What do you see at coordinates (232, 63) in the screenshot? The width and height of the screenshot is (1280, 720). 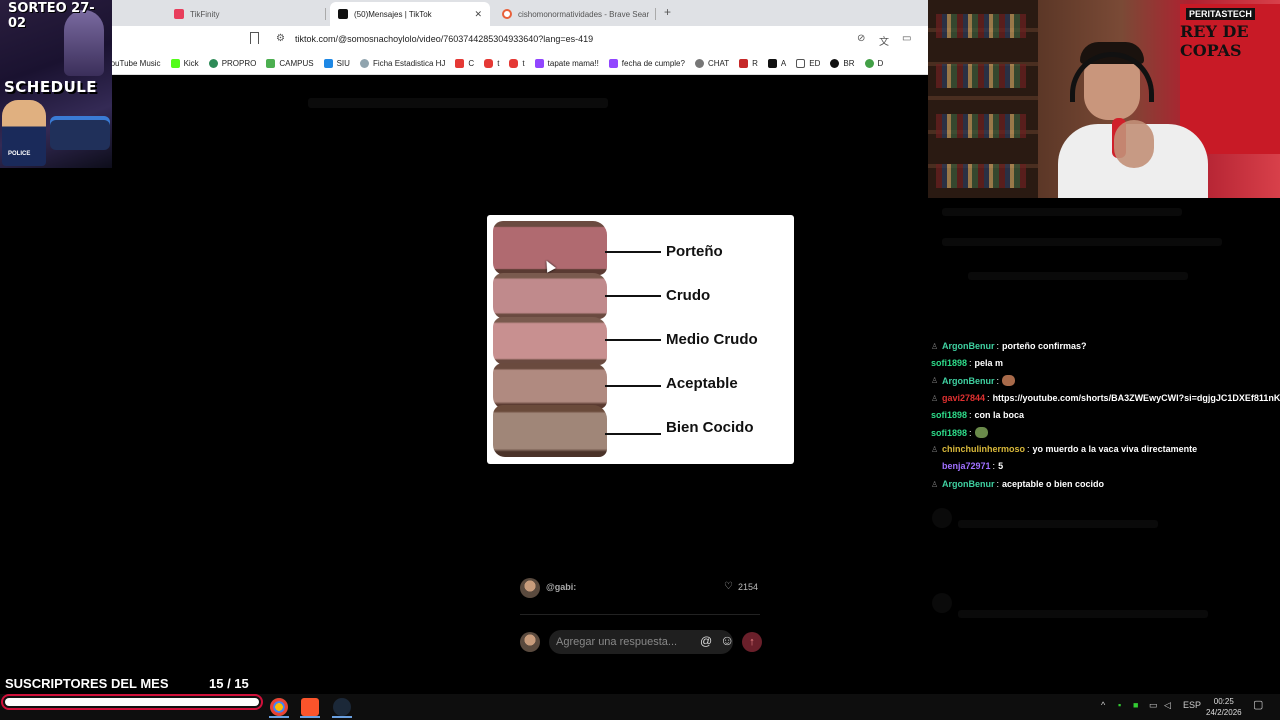 I see `bookmark-propro: PROPRO` at bounding box center [232, 63].